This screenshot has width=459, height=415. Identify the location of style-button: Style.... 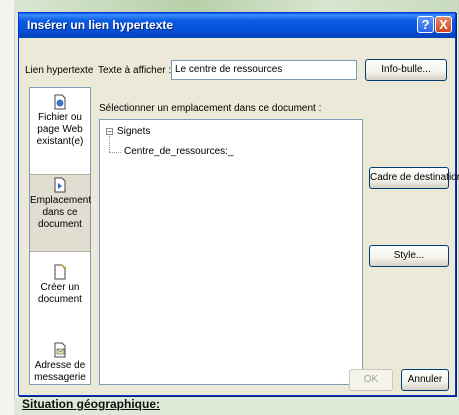
(409, 256).